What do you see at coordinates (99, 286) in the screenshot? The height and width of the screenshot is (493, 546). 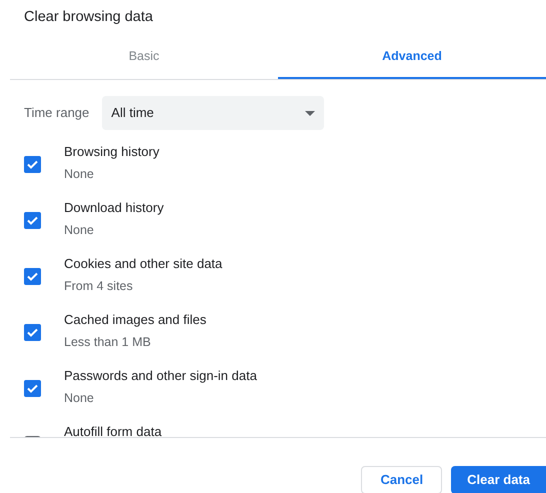 I see `item-detail: From 4 sites` at bounding box center [99, 286].